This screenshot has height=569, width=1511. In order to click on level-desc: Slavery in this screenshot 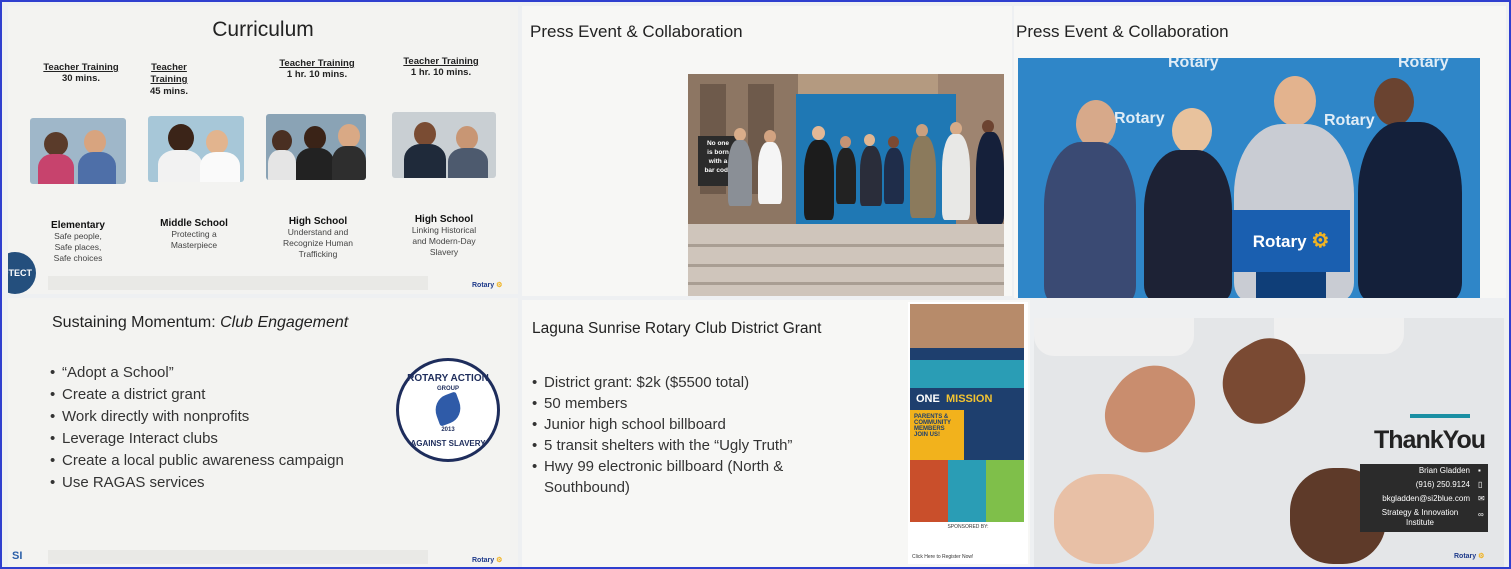, I will do `click(444, 252)`.